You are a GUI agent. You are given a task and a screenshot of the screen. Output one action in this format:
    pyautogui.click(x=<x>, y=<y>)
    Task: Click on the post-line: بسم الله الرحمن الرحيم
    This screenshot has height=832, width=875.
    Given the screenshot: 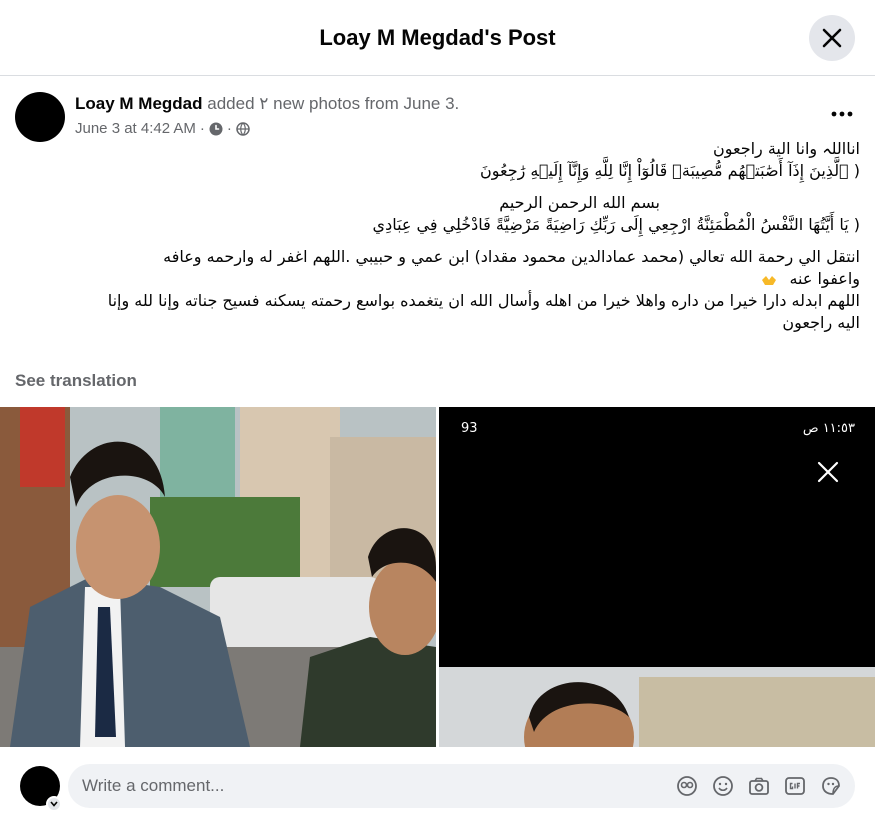 What is the action you would take?
    pyautogui.click(x=579, y=202)
    